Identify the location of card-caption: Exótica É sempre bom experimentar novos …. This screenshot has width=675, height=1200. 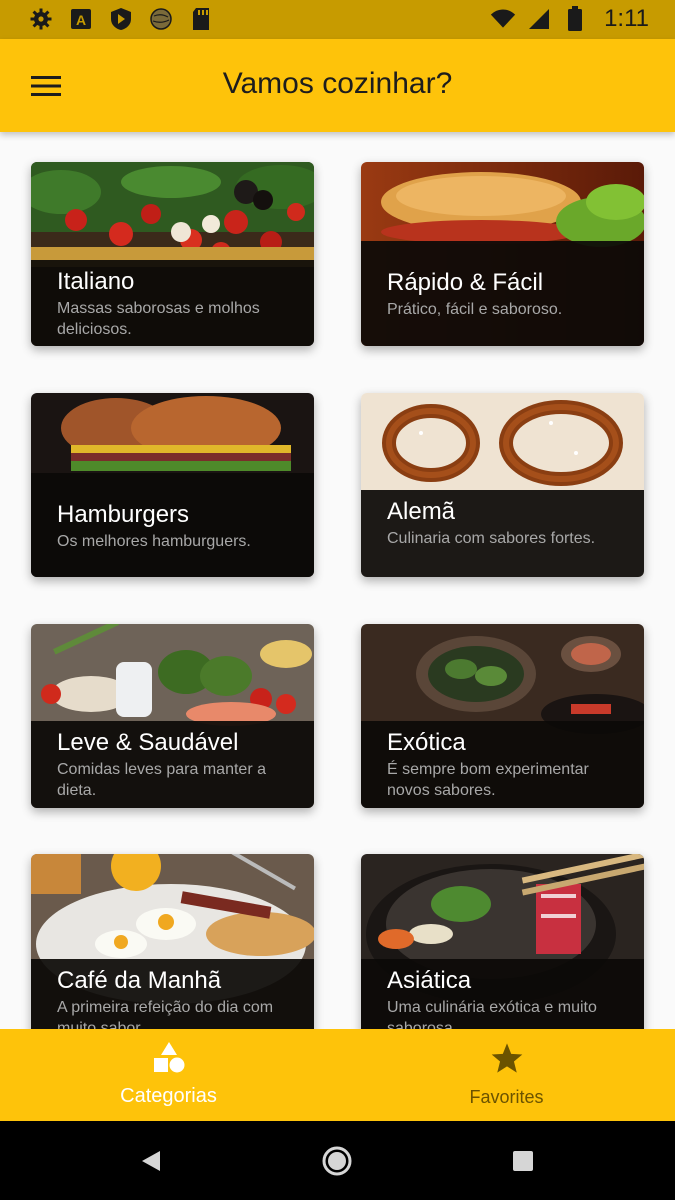
(502, 764).